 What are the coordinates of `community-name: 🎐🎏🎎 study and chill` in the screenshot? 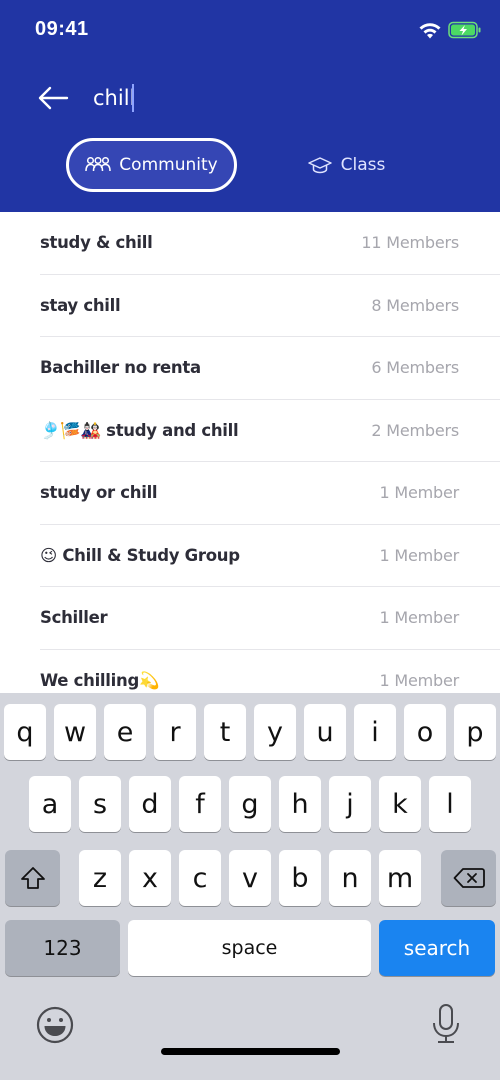 It's located at (139, 430).